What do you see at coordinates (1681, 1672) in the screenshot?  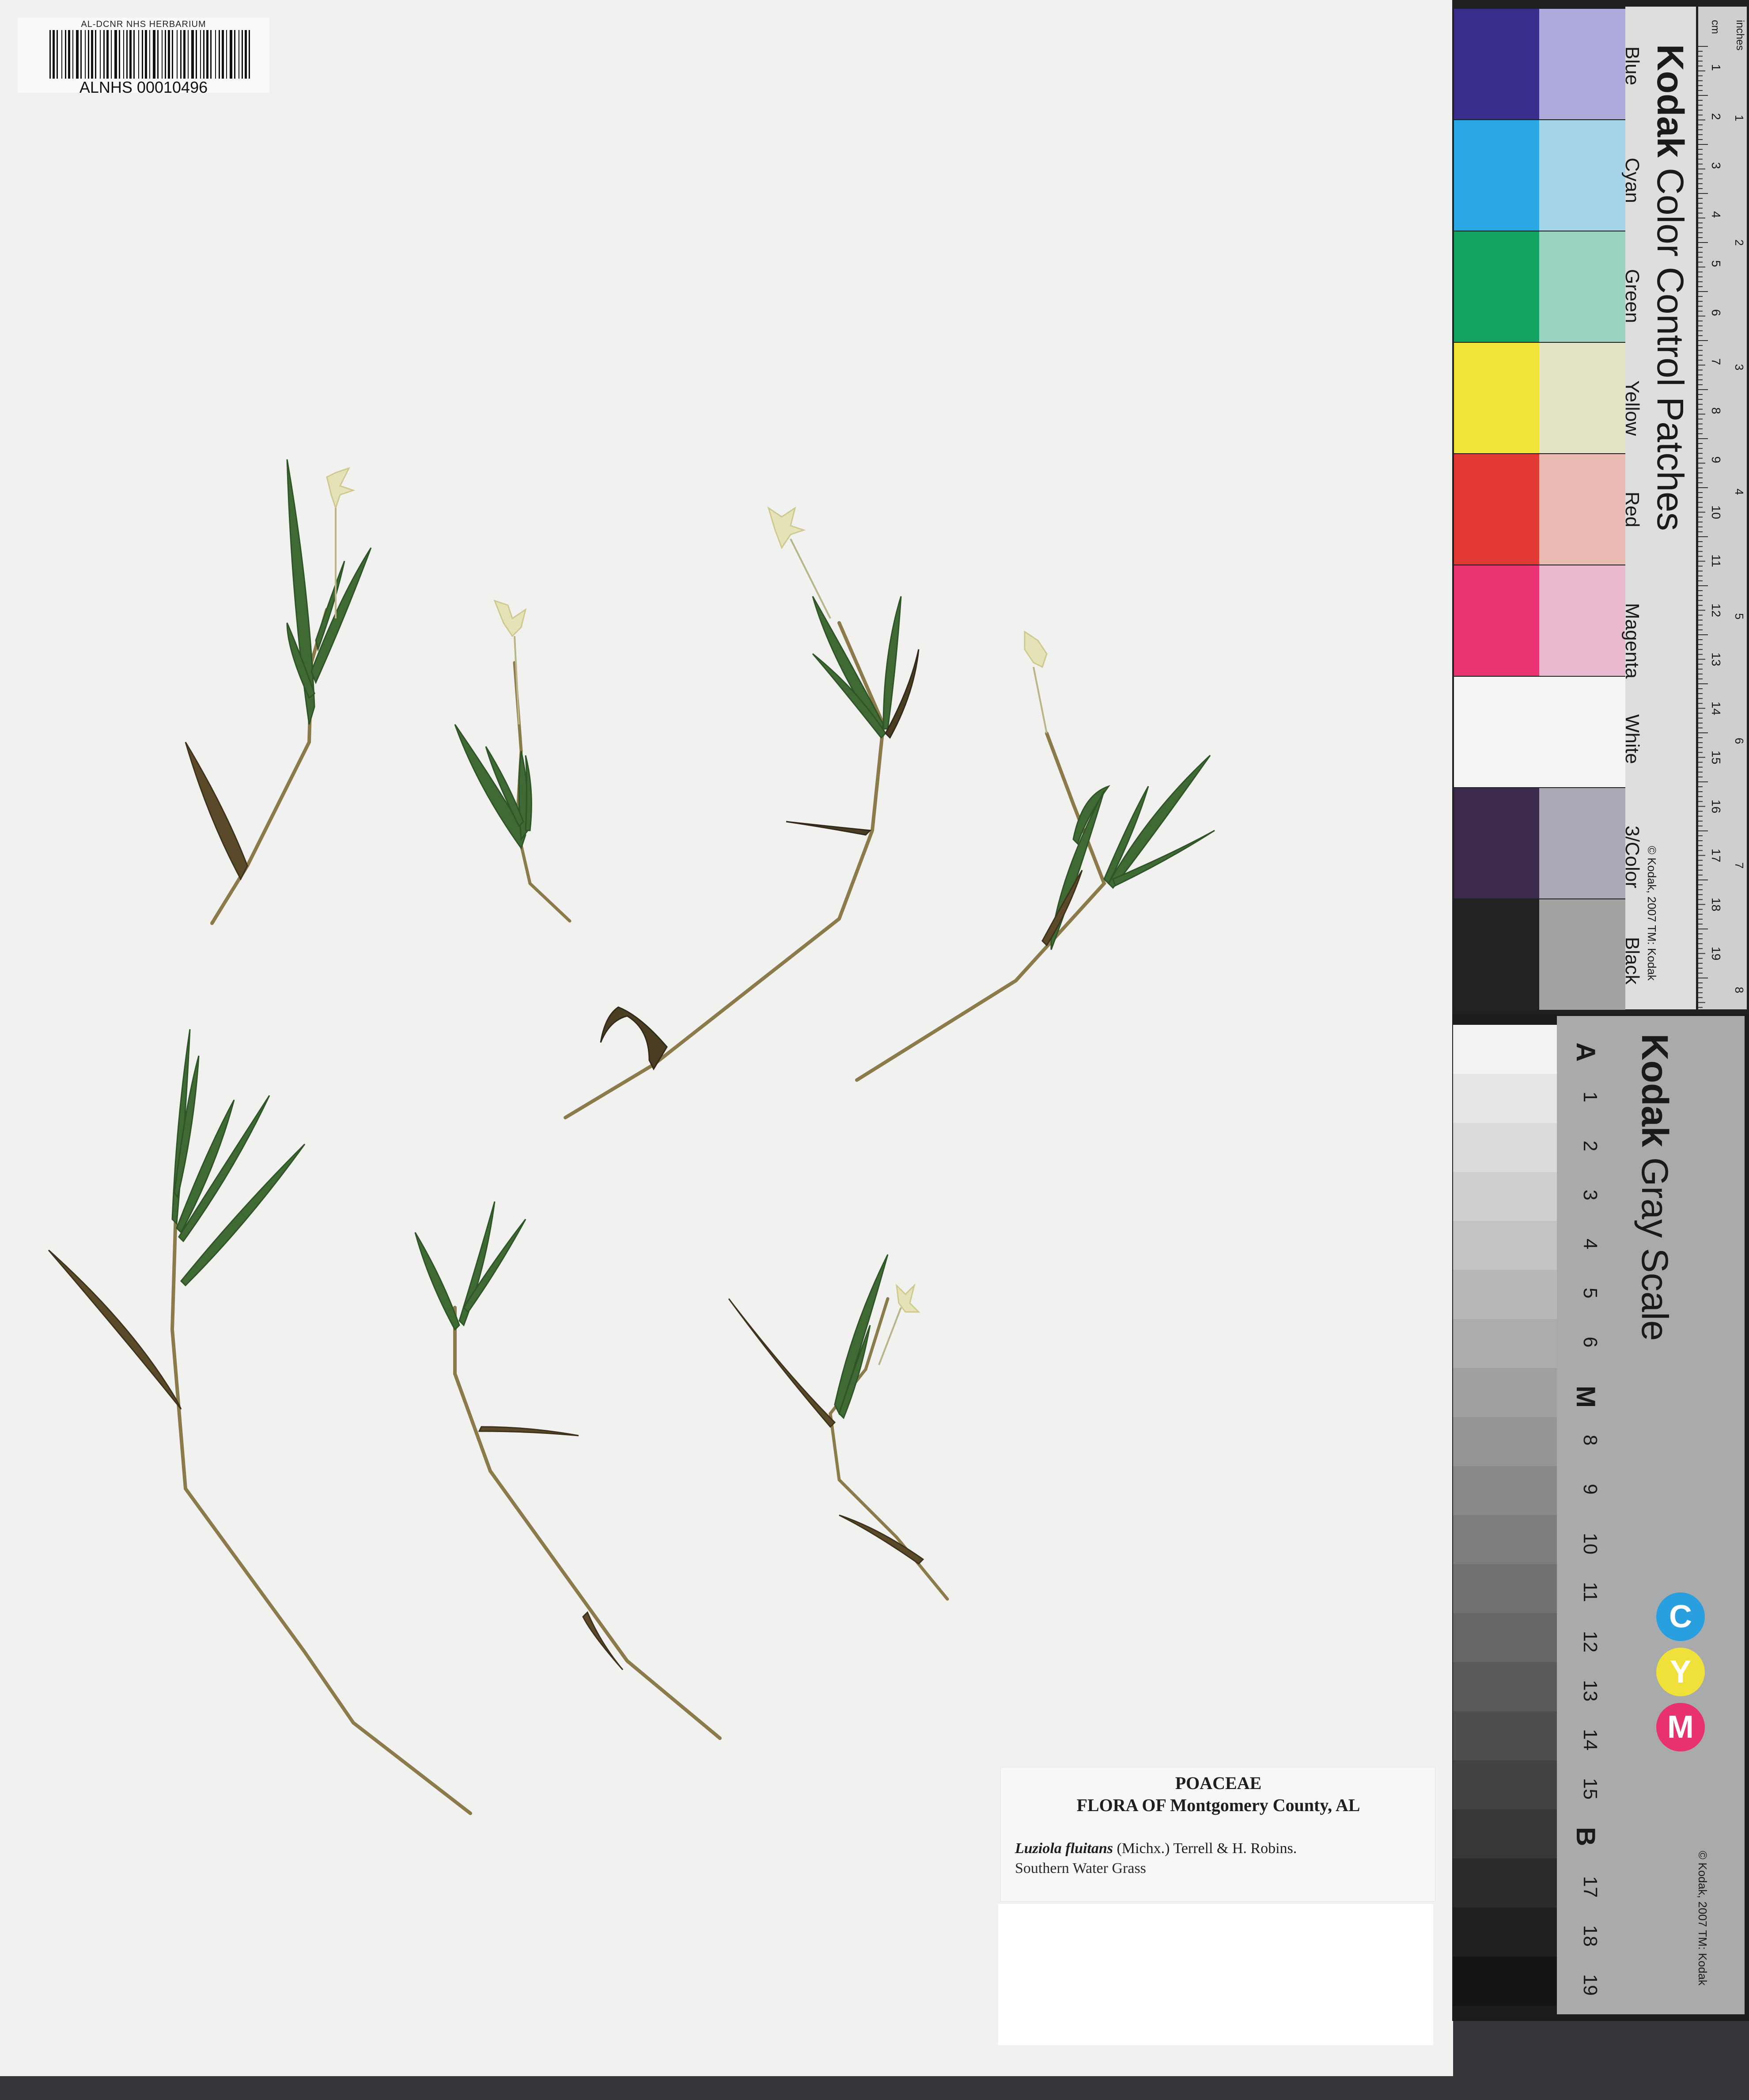 I see `cym-dot-letter: Y` at bounding box center [1681, 1672].